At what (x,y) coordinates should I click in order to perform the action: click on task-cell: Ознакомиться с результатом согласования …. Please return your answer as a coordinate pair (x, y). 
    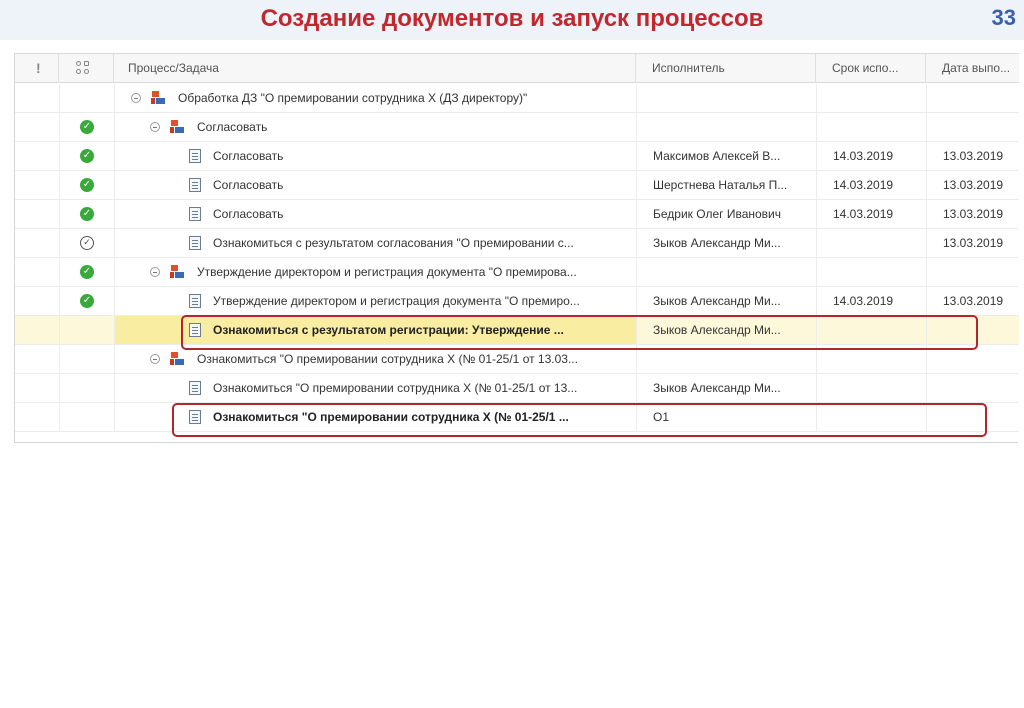
    Looking at the image, I should click on (375, 243).